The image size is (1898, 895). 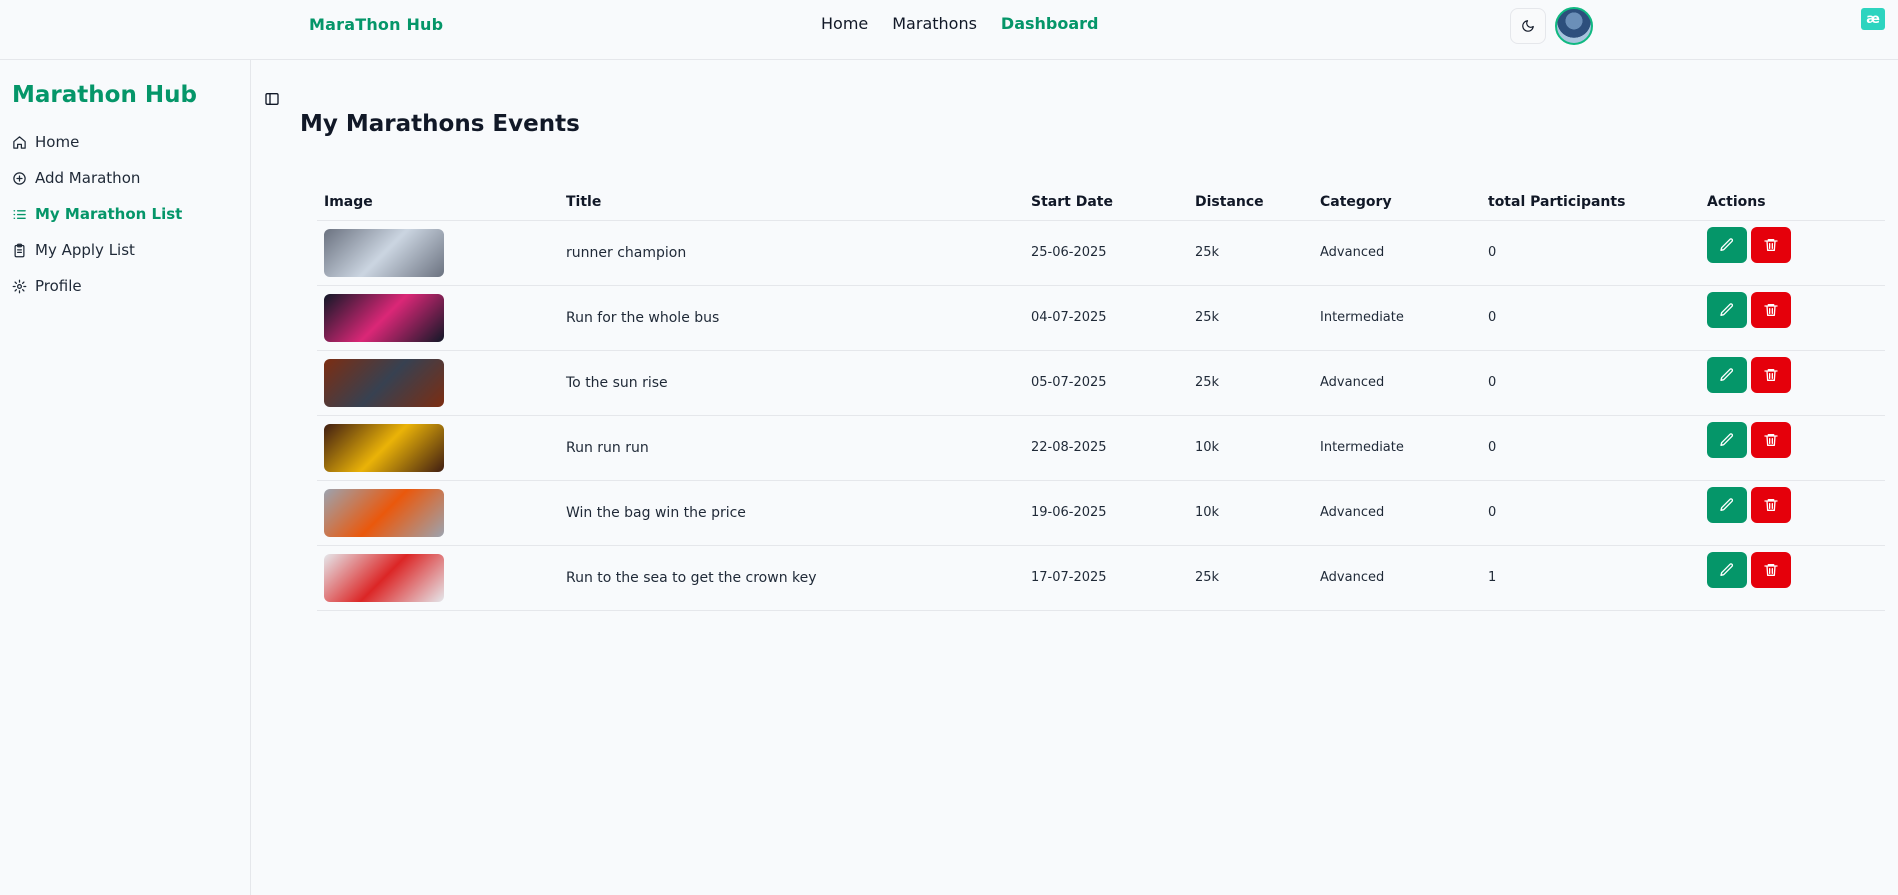 What do you see at coordinates (791, 253) in the screenshot?
I see `row-title: runner champion` at bounding box center [791, 253].